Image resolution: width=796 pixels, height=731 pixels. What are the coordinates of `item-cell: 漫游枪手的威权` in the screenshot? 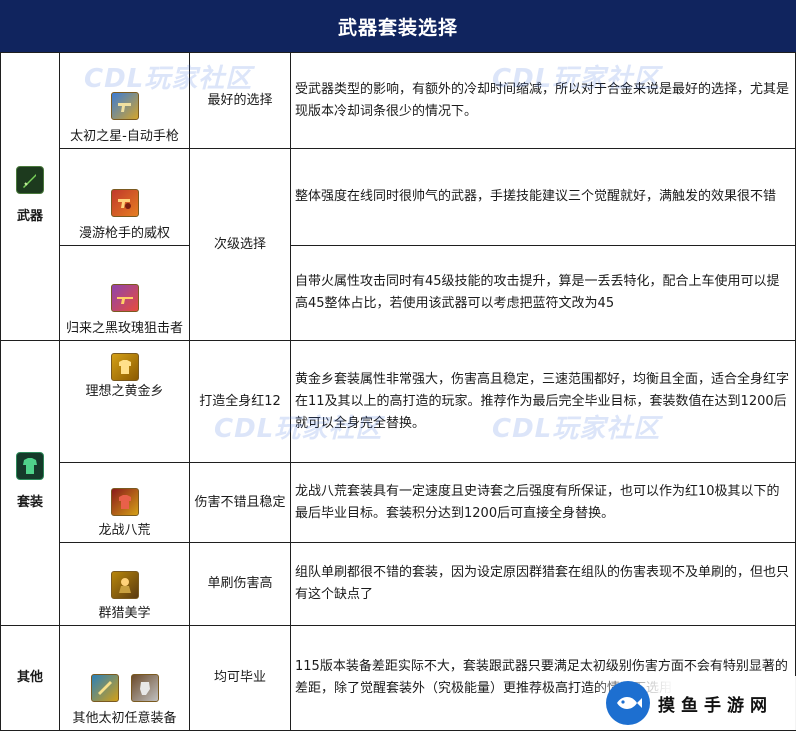 It's located at (124, 197).